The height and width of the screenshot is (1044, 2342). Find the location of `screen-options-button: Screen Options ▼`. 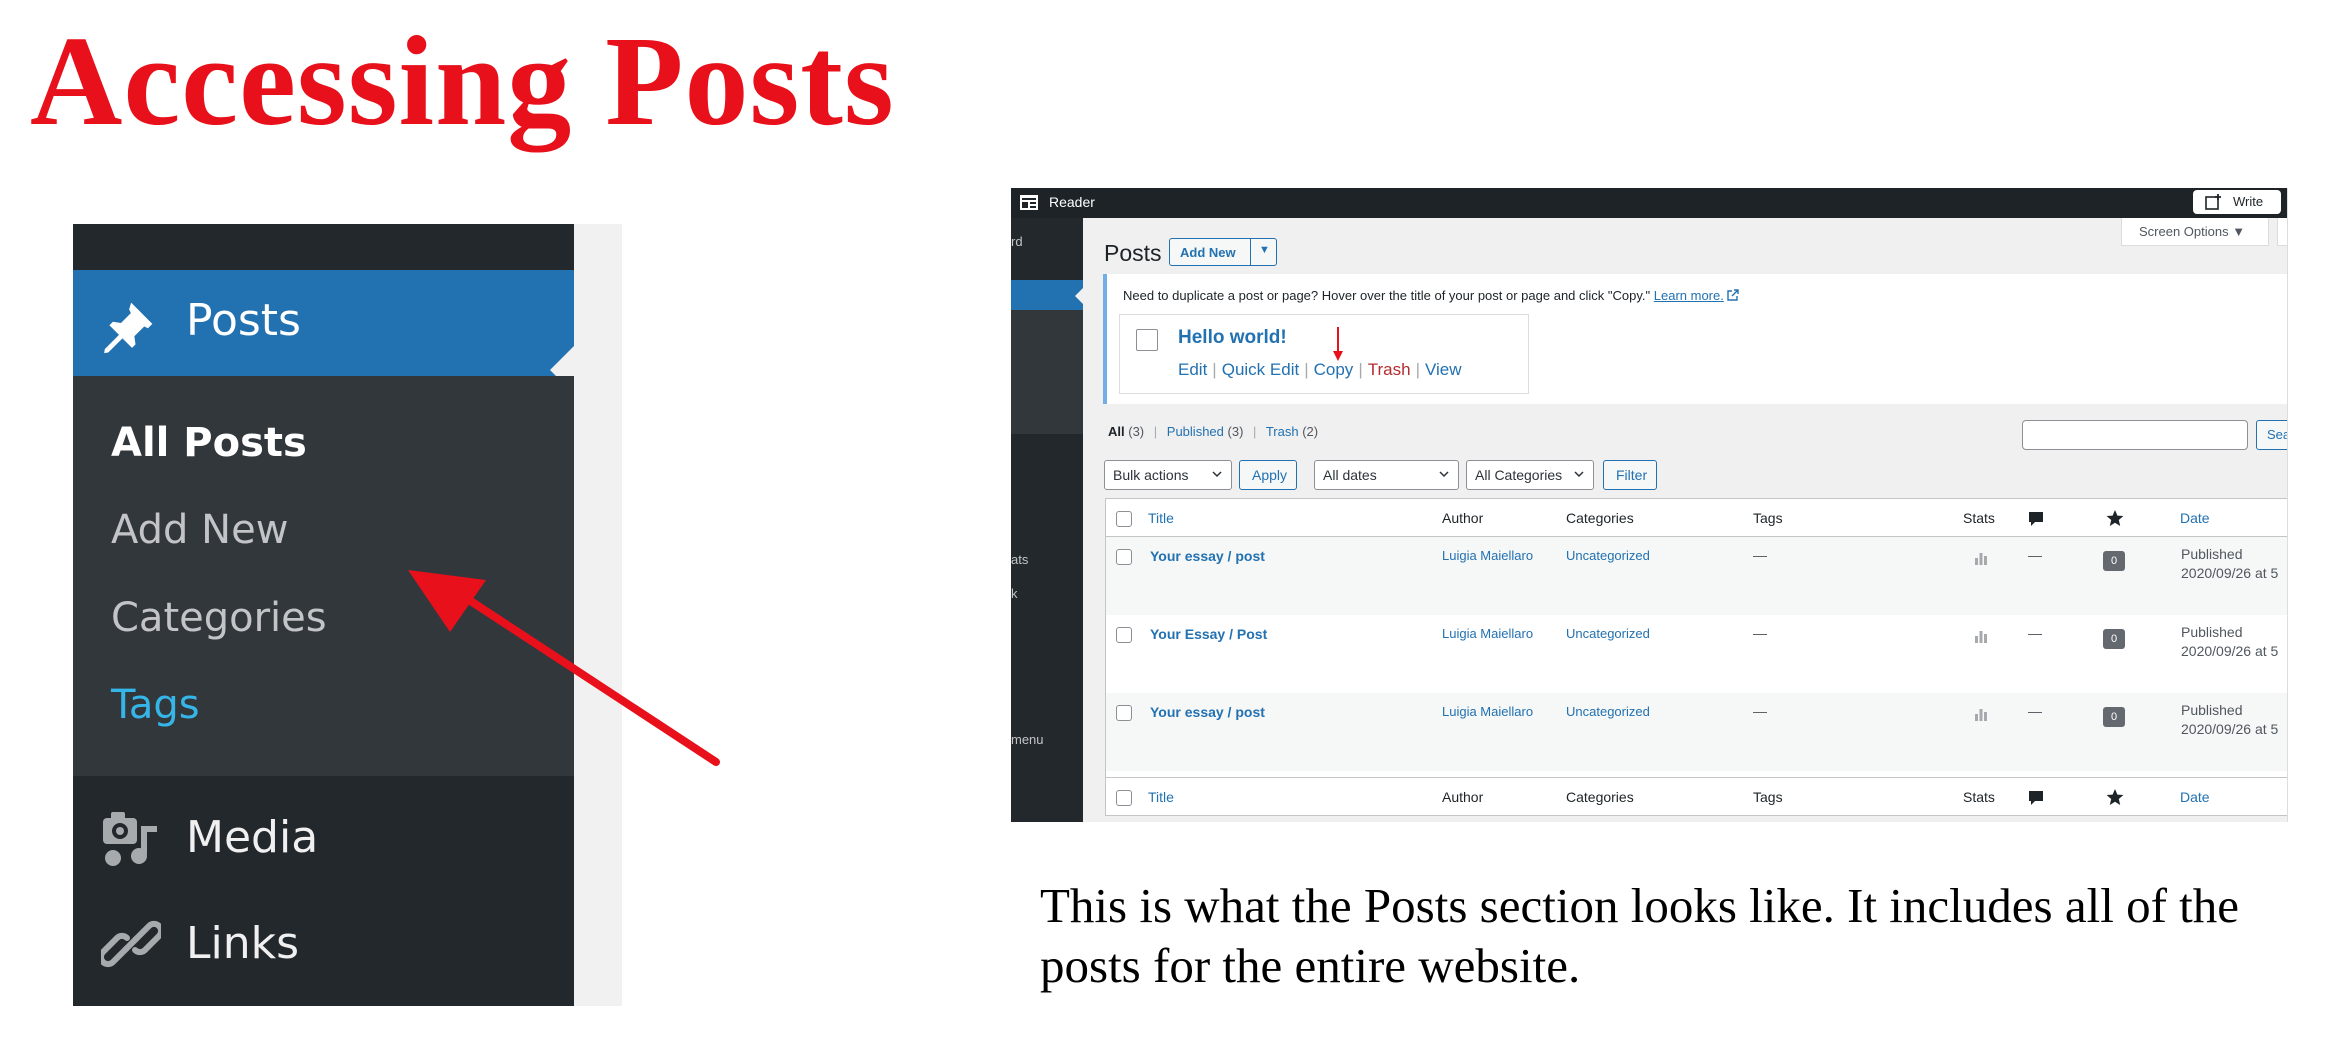

screen-options-button: Screen Options ▼ is located at coordinates (2195, 232).